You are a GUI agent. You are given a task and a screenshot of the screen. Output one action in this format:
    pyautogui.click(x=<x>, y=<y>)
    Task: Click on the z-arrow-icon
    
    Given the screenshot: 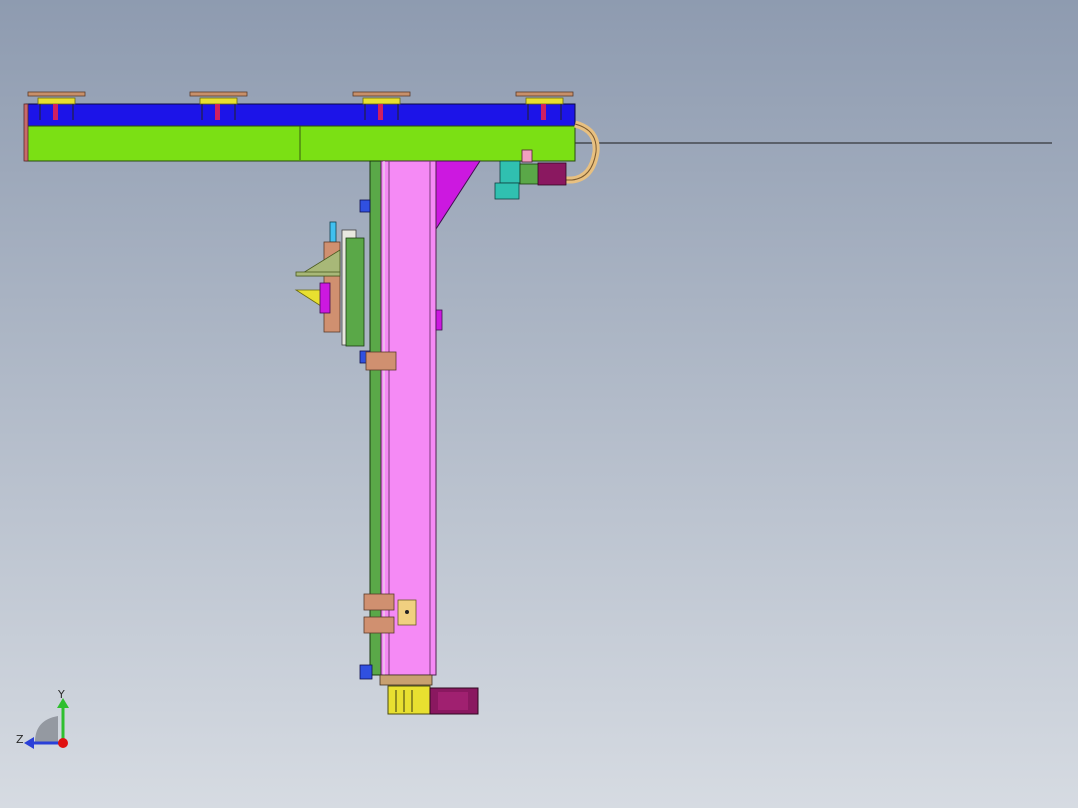 What is the action you would take?
    pyautogui.click(x=29, y=743)
    